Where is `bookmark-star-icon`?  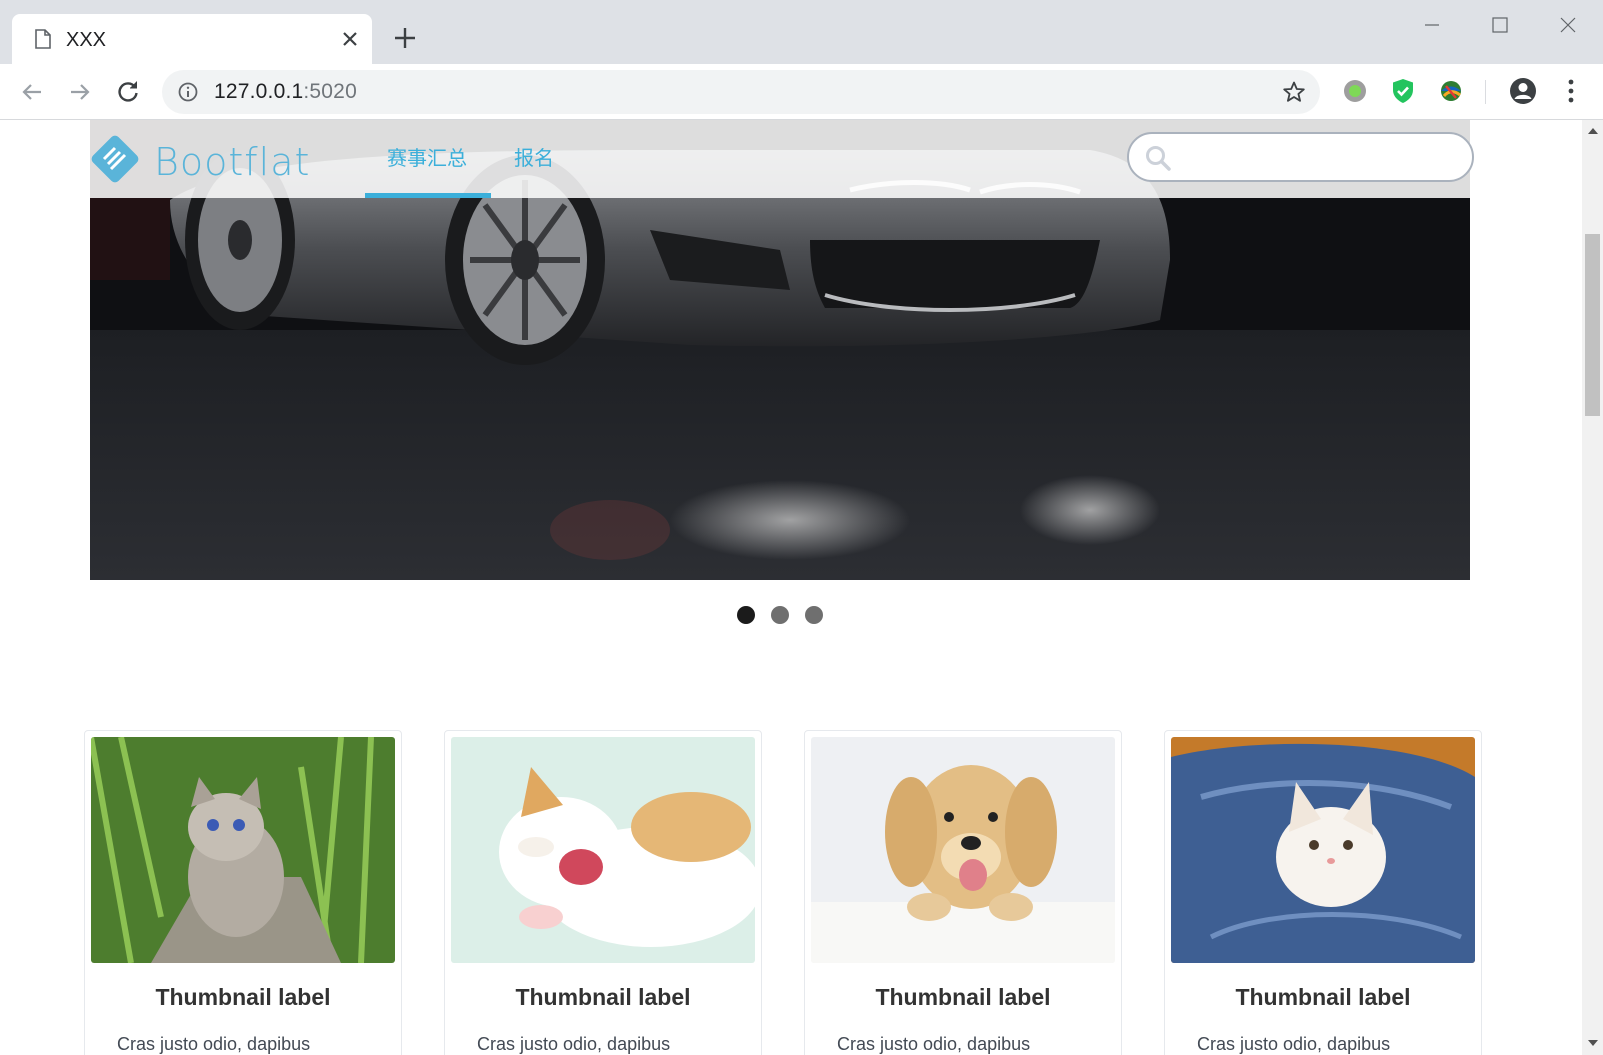
bookmark-star-icon is located at coordinates (1294, 92).